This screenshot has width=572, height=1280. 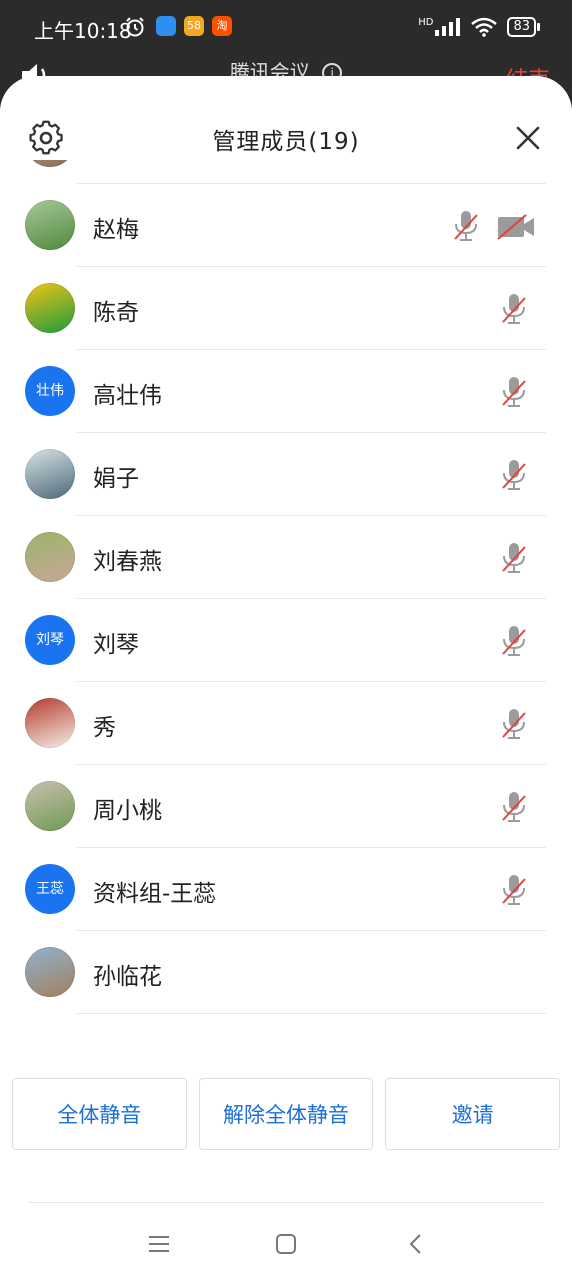 What do you see at coordinates (50, 391) in the screenshot?
I see `avatar: 壮伟` at bounding box center [50, 391].